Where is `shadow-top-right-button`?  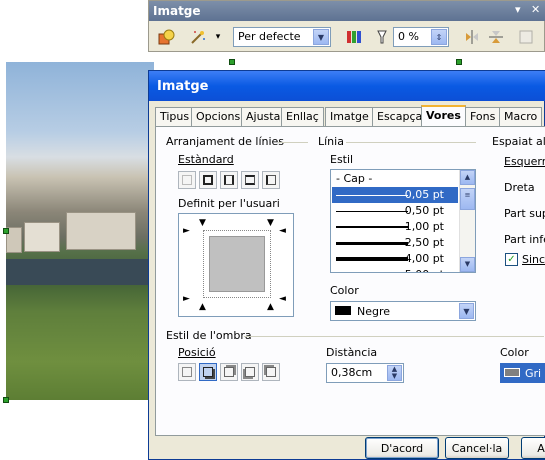 shadow-top-right-button is located at coordinates (229, 372).